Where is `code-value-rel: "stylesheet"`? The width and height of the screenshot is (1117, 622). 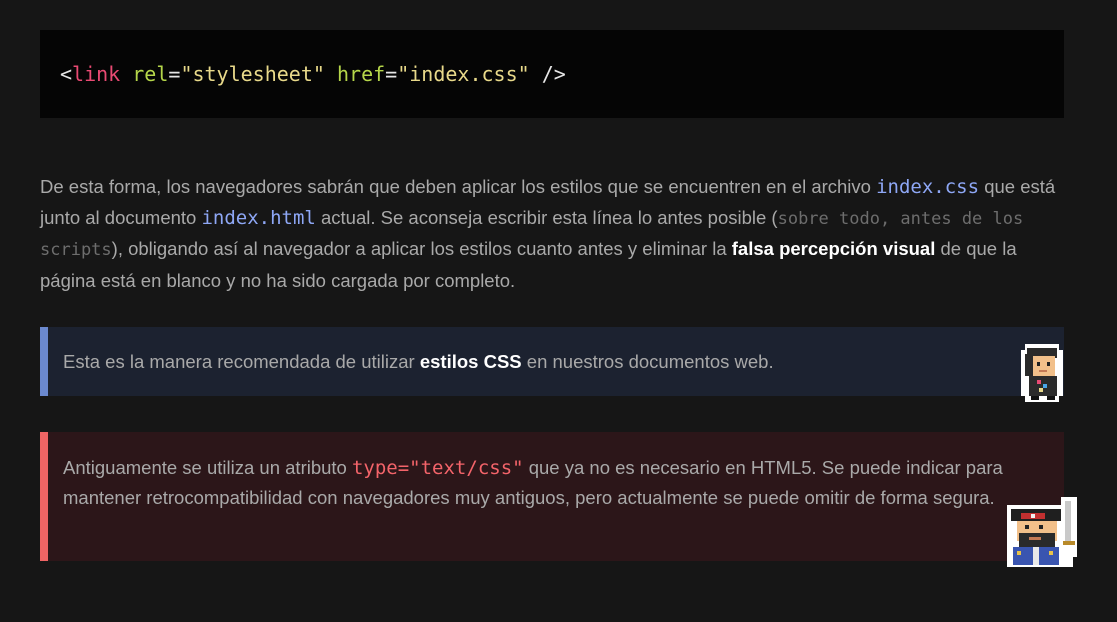
code-value-rel: "stylesheet" is located at coordinates (252, 74).